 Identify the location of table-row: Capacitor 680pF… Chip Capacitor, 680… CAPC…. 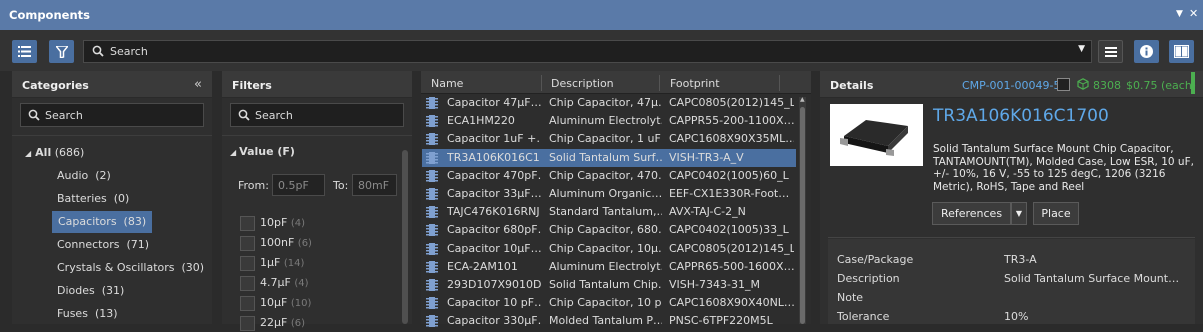
(609, 230).